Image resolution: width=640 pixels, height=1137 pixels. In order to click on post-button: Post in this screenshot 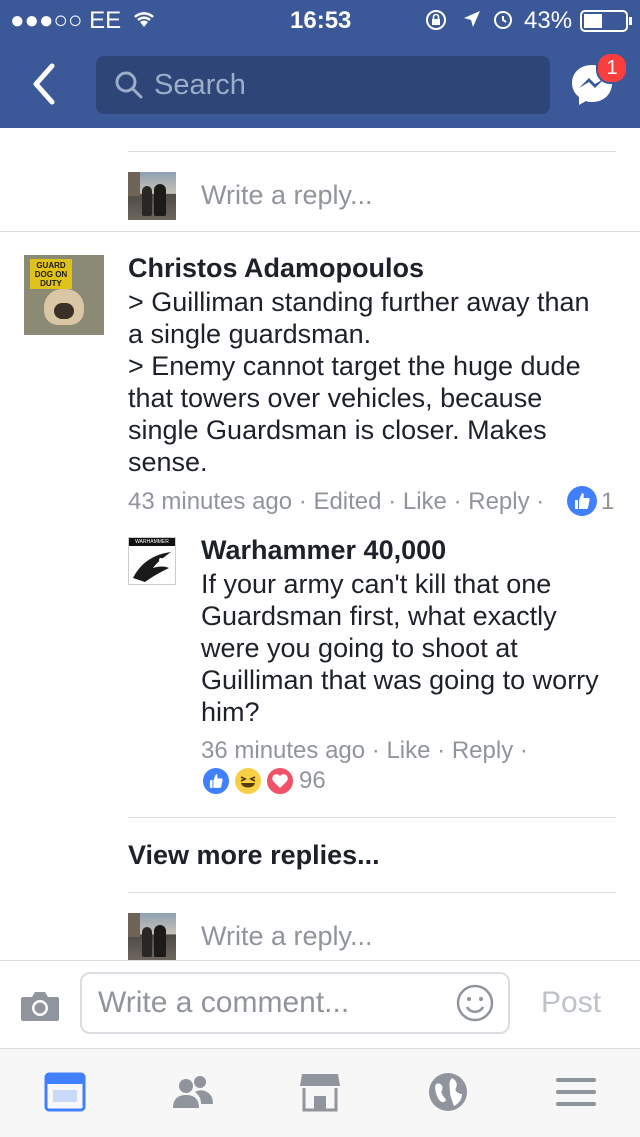, I will do `click(571, 1003)`.